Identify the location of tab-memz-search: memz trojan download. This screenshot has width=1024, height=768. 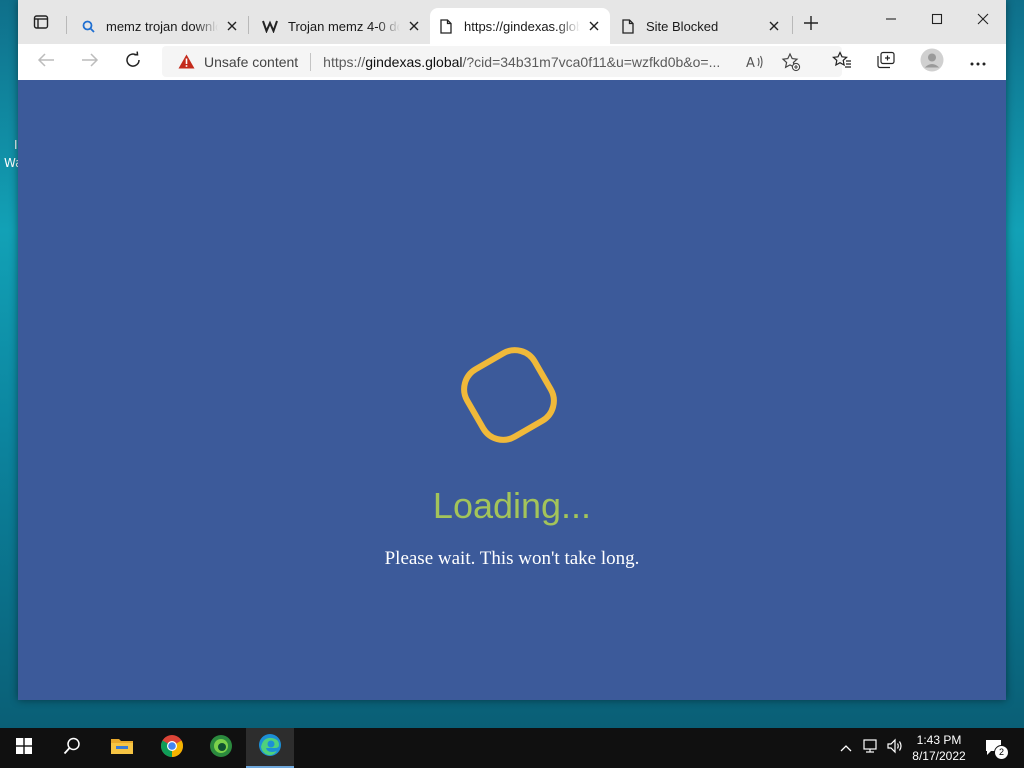
(160, 26).